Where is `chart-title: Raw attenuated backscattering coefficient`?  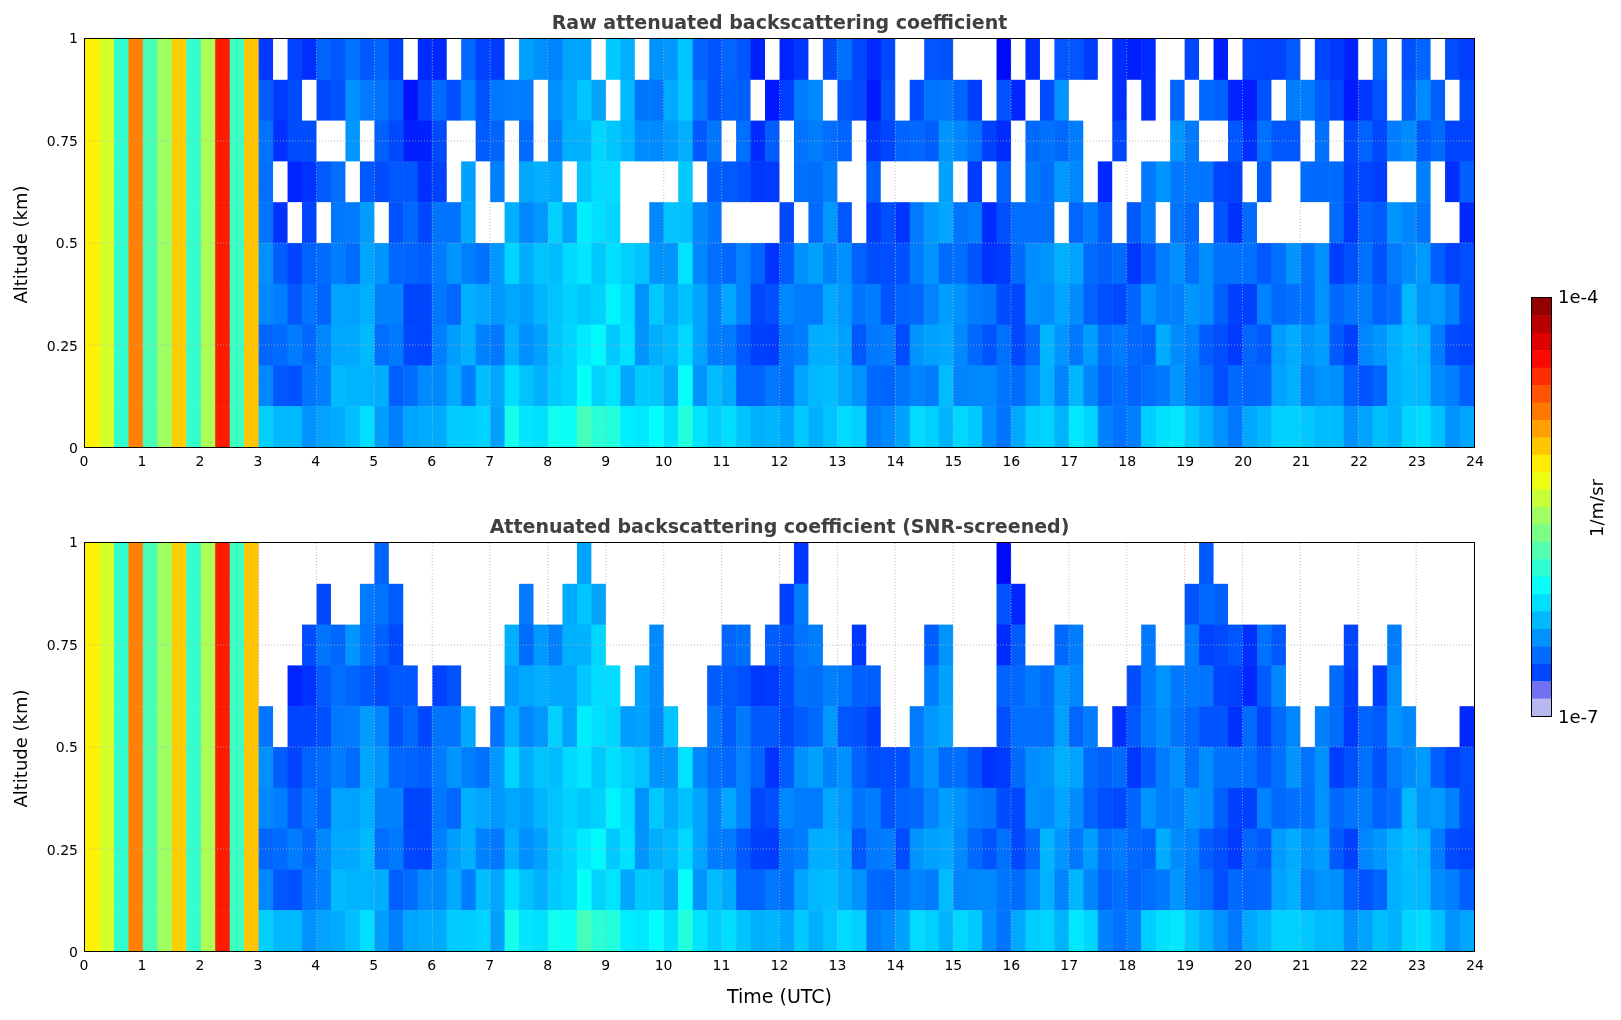 chart-title: Raw attenuated backscattering coefficient is located at coordinates (779, 22).